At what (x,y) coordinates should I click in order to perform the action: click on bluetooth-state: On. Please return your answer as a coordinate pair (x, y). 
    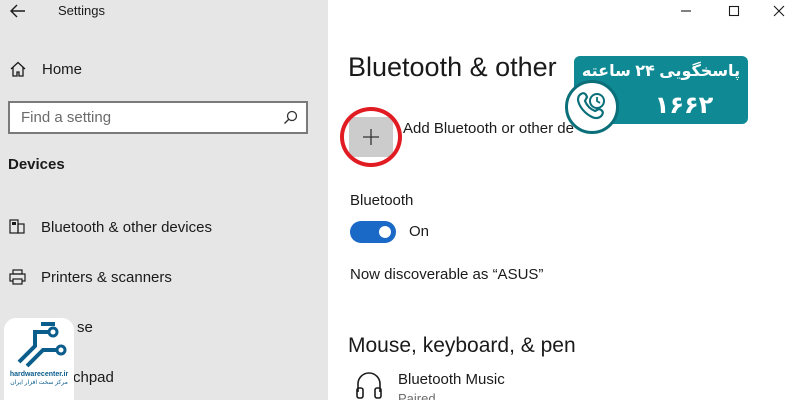
    Looking at the image, I should click on (419, 231).